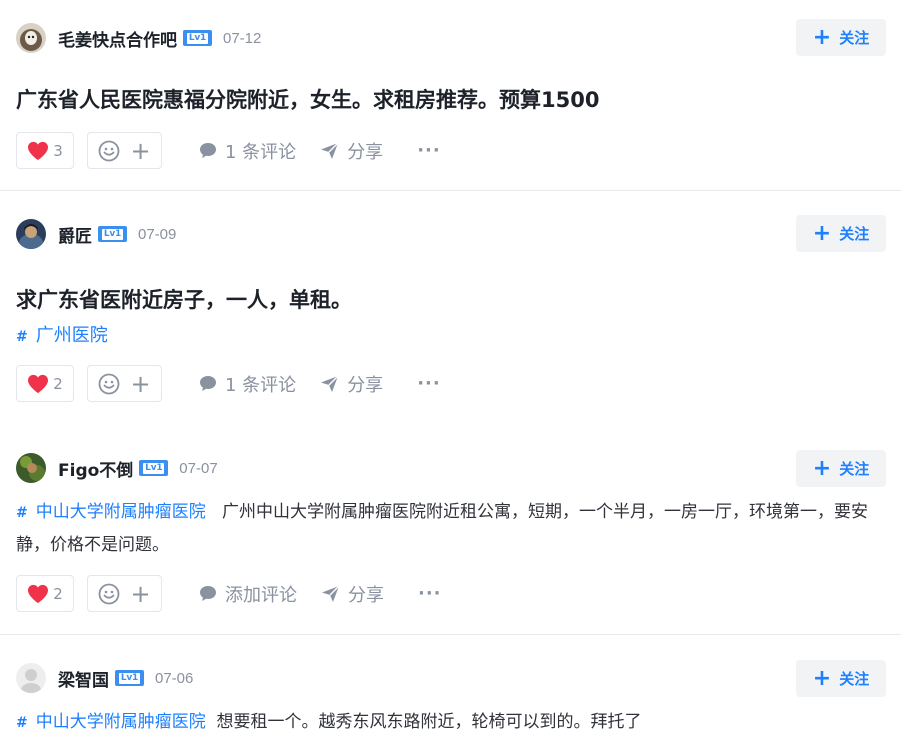 The width and height of the screenshot is (901, 747). I want to click on action-bar: 2 + 添加评论 分享 ···, so click(229, 593).